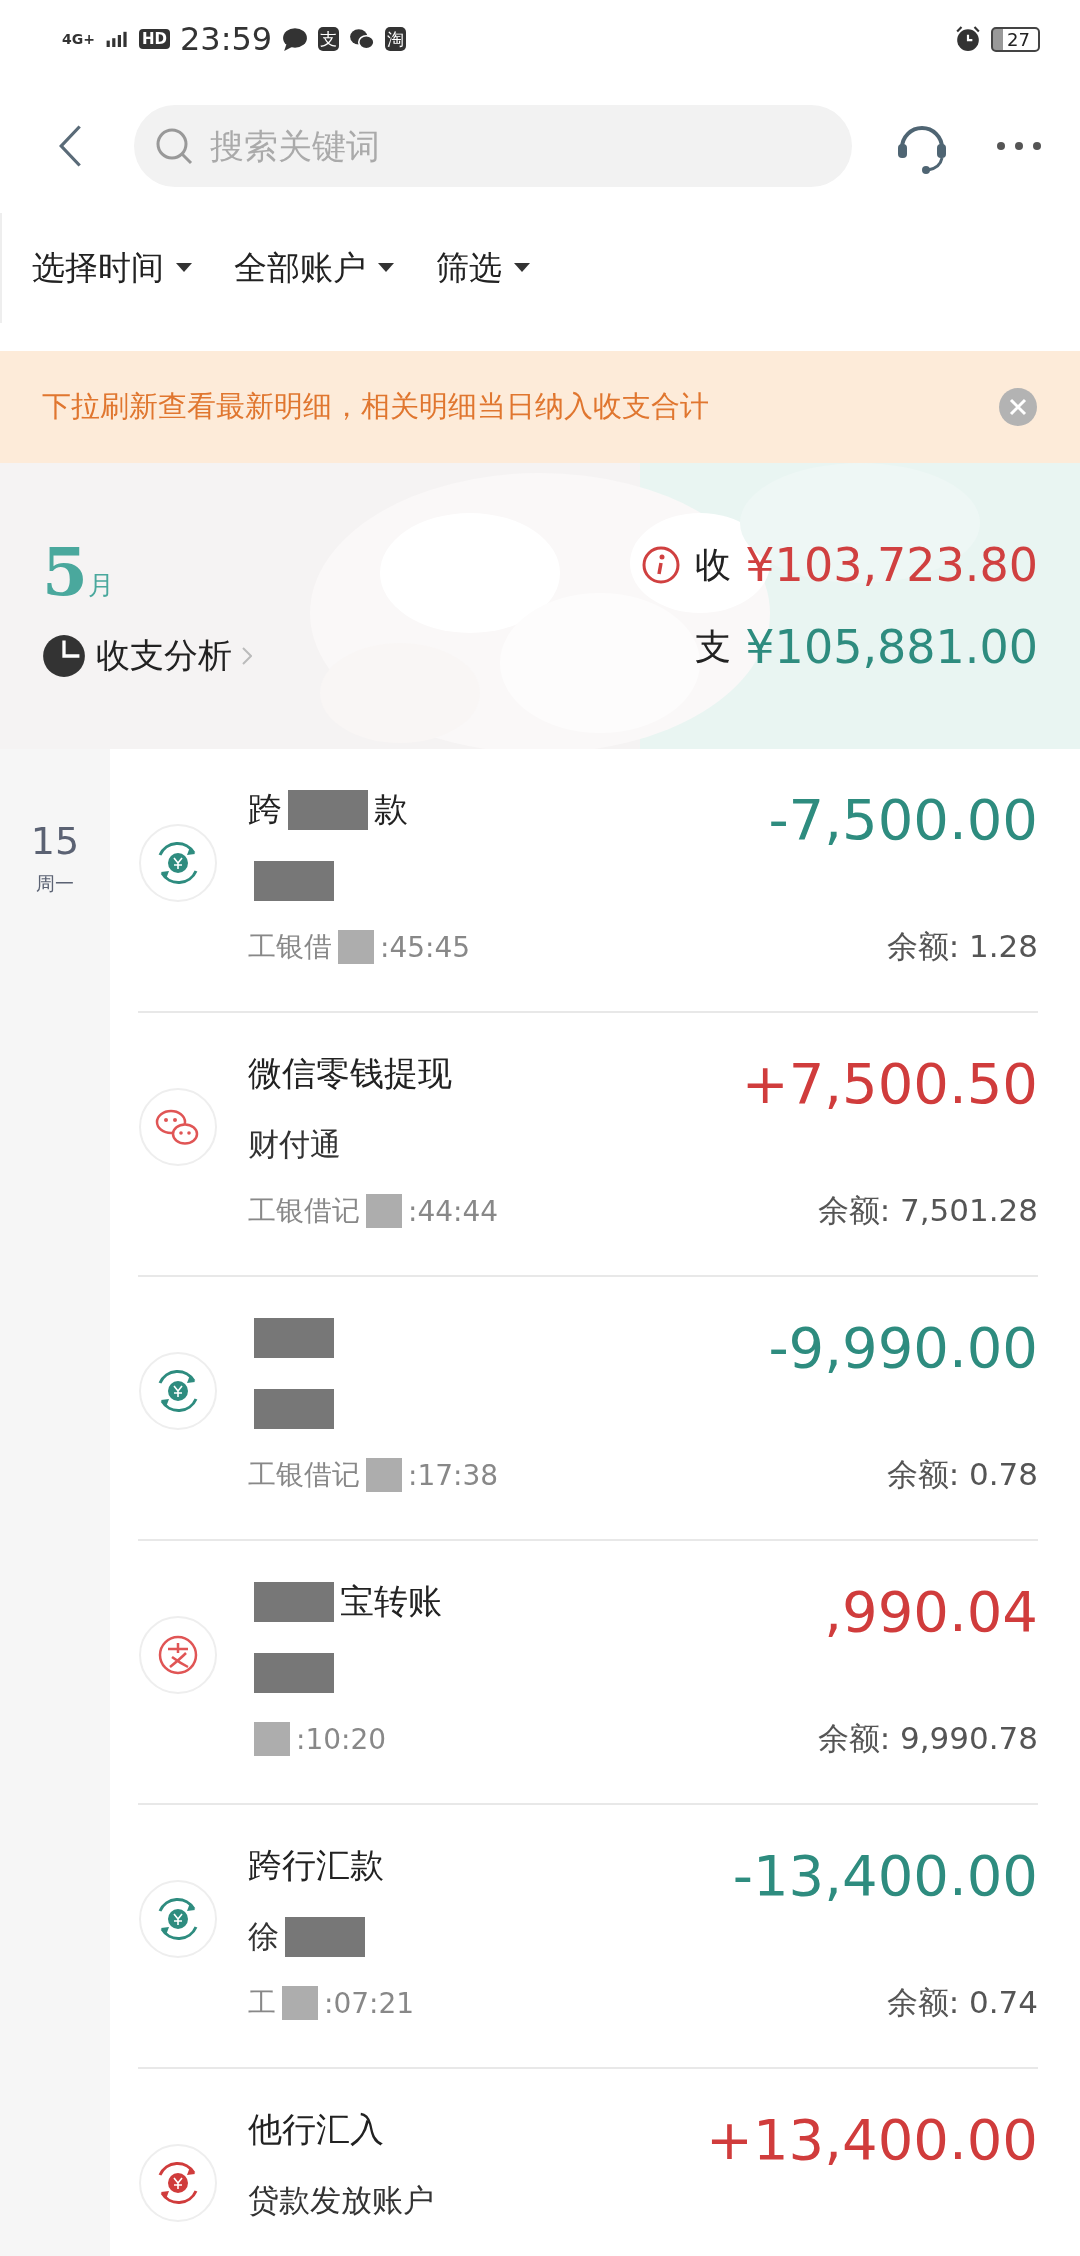 Image resolution: width=1080 pixels, height=2256 pixels. What do you see at coordinates (263, 1936) in the screenshot?
I see `counterparty: 徐` at bounding box center [263, 1936].